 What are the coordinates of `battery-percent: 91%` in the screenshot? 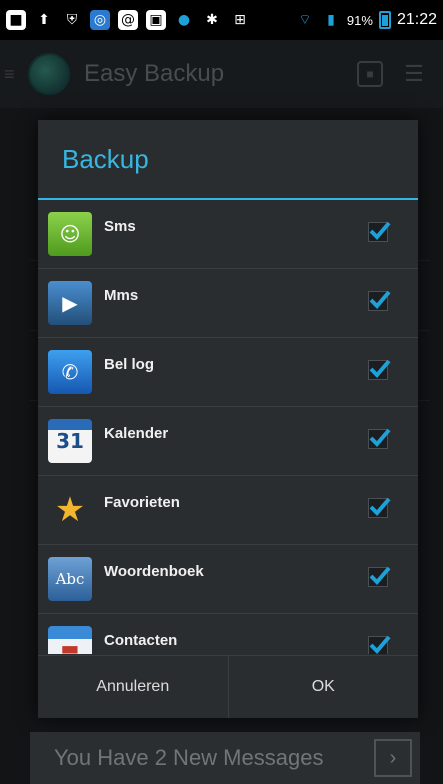 It's located at (359, 20).